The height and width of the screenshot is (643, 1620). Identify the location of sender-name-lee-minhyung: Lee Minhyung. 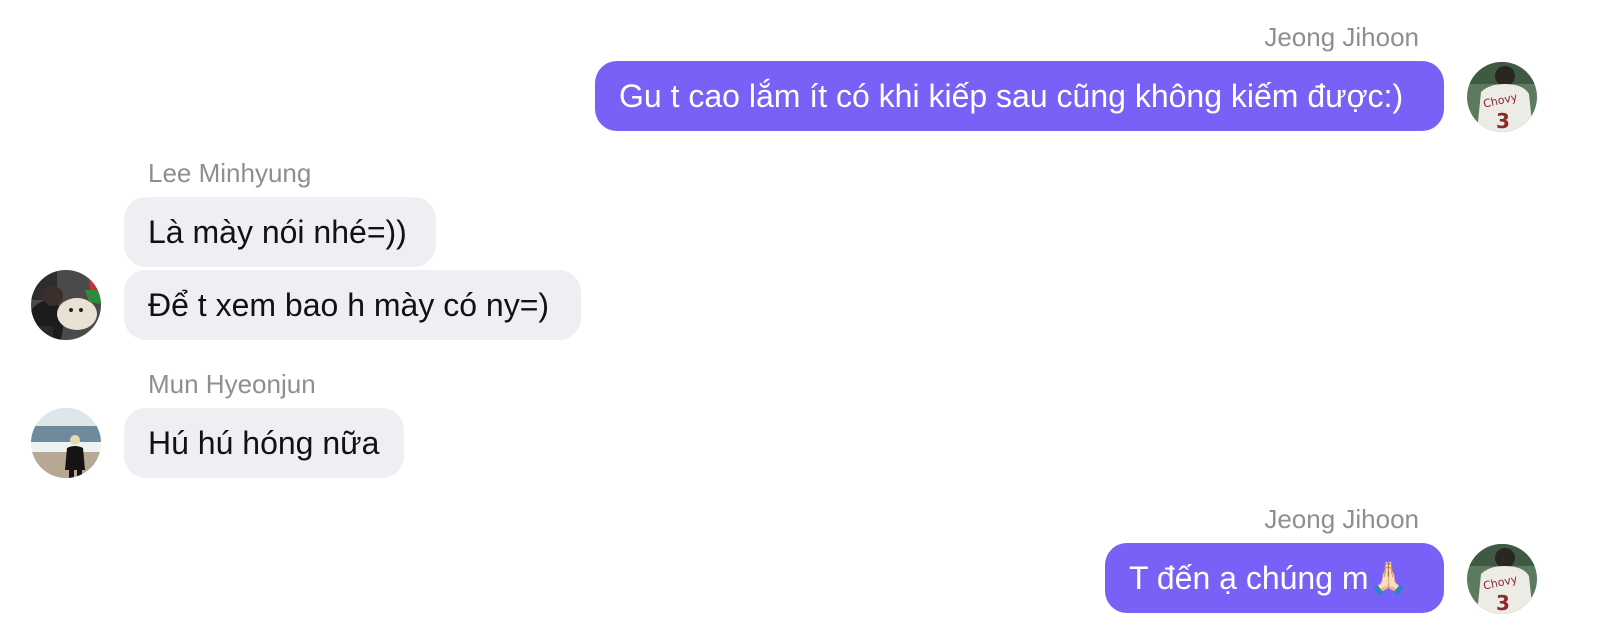
(230, 173).